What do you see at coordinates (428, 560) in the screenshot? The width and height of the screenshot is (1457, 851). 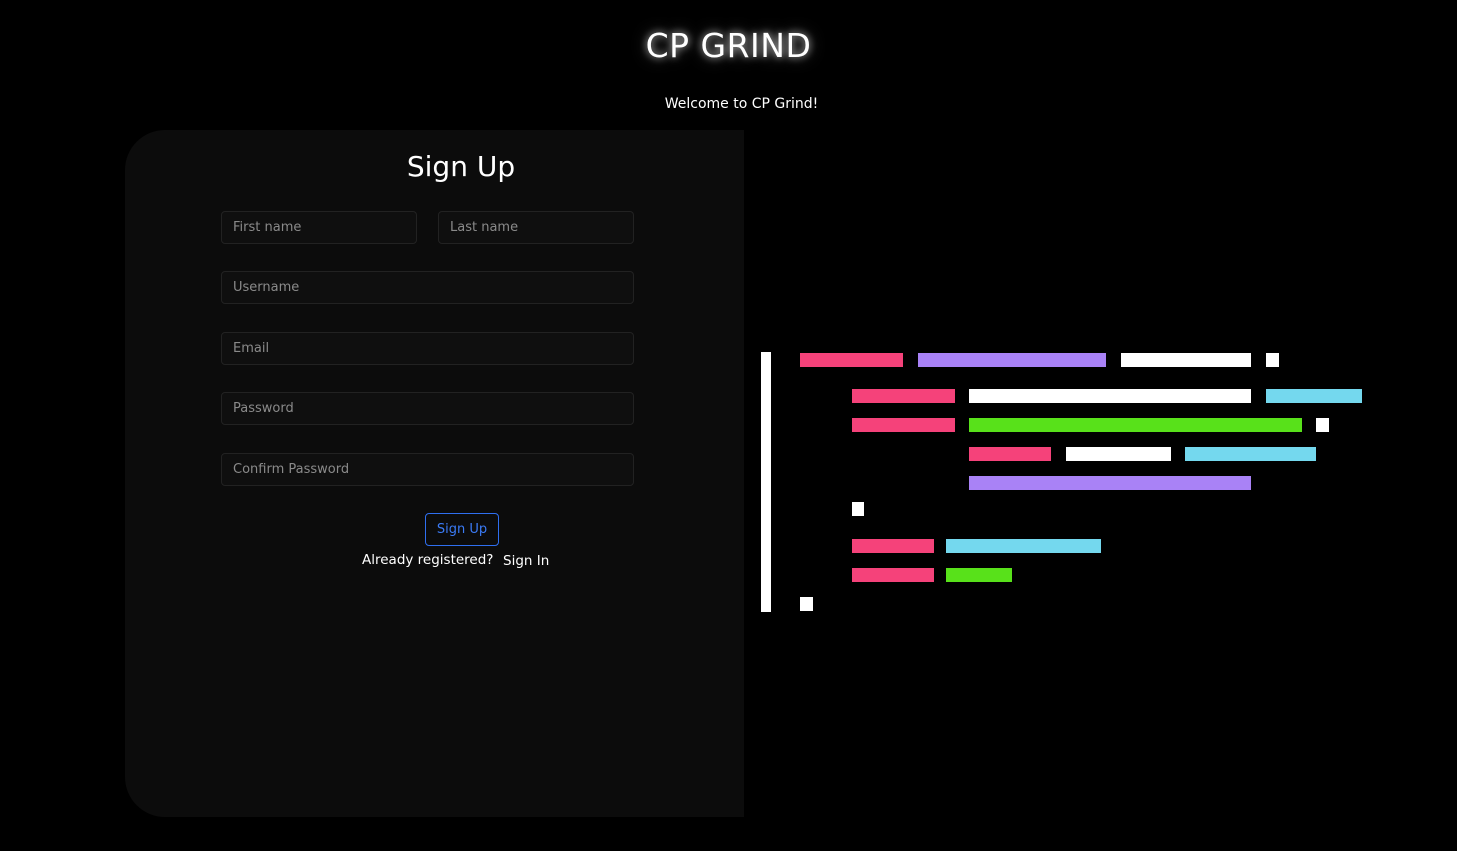 I see `already-registered-text: Already registered?` at bounding box center [428, 560].